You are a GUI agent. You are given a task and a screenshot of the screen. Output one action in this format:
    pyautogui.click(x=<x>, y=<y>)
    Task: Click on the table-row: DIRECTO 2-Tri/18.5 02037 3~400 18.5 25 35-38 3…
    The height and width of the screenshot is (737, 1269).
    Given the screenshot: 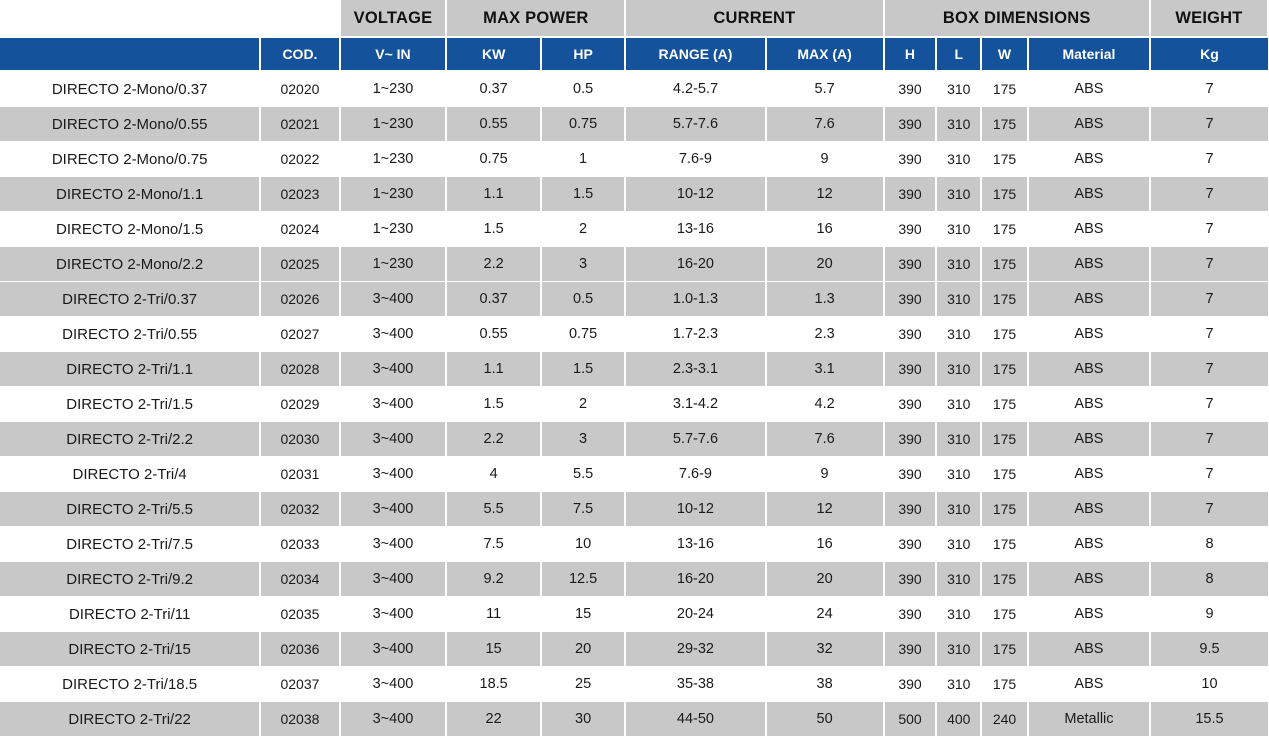 What is the action you would take?
    pyautogui.click(x=634, y=684)
    